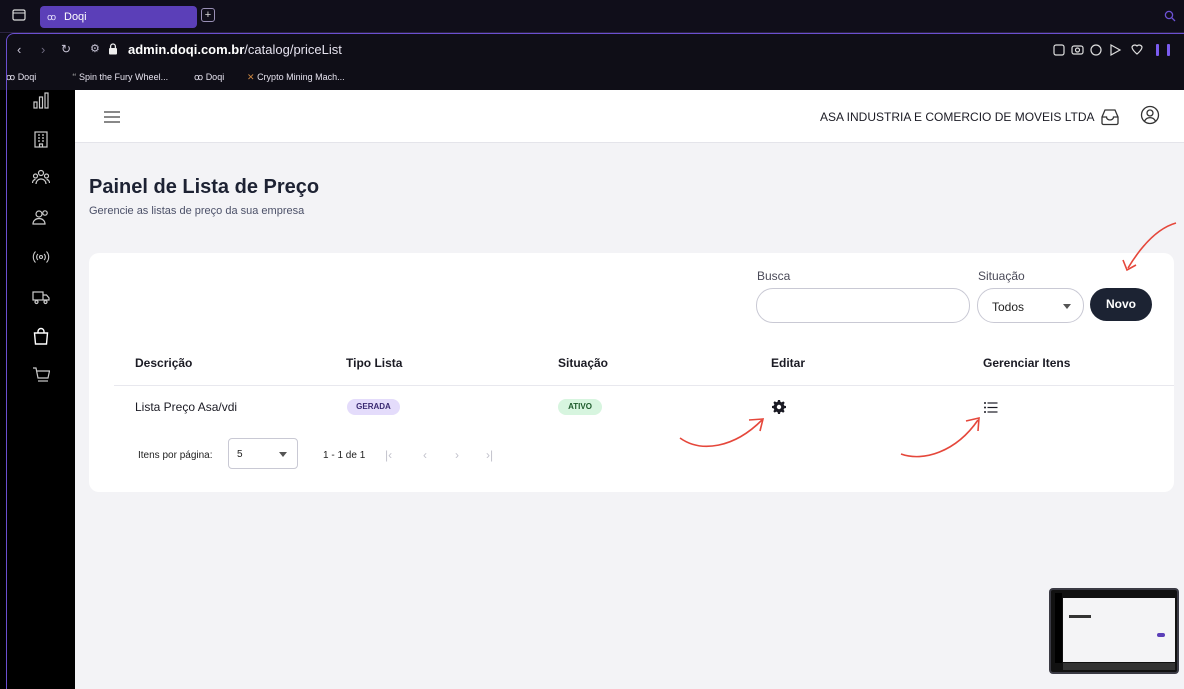 The height and width of the screenshot is (689, 1184). What do you see at coordinates (1149, 247) in the screenshot?
I see `annotation-arrow-novo` at bounding box center [1149, 247].